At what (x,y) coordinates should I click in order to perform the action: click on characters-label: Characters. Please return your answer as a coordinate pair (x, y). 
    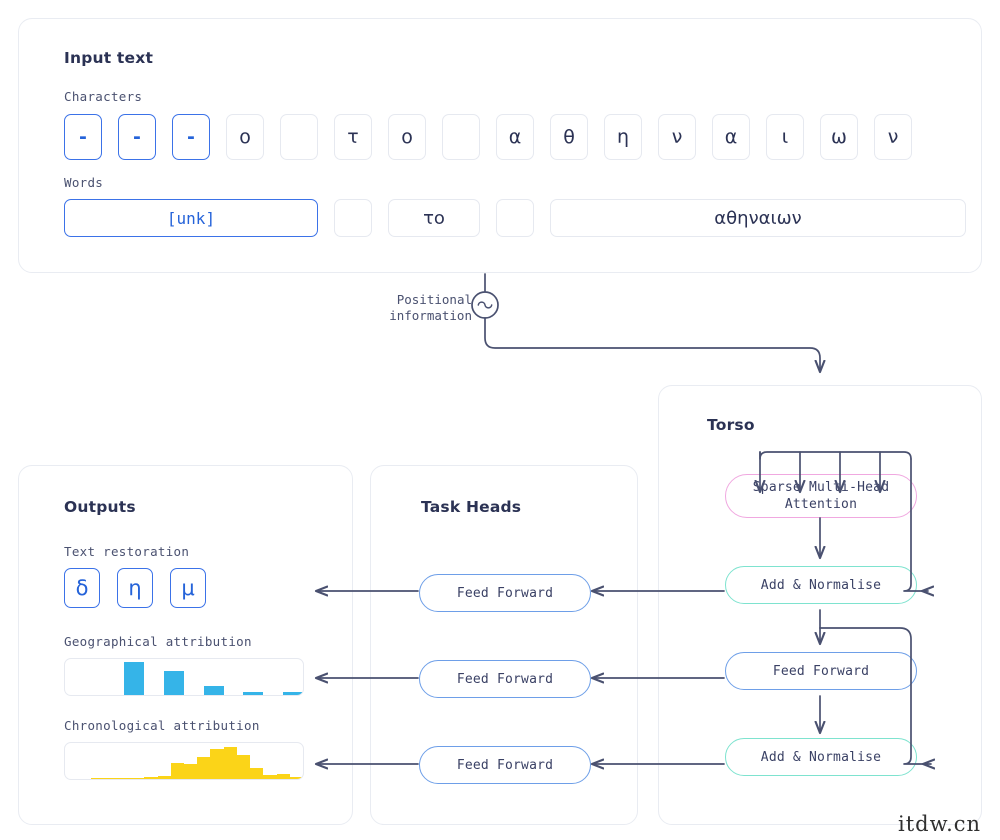
    Looking at the image, I should click on (103, 96).